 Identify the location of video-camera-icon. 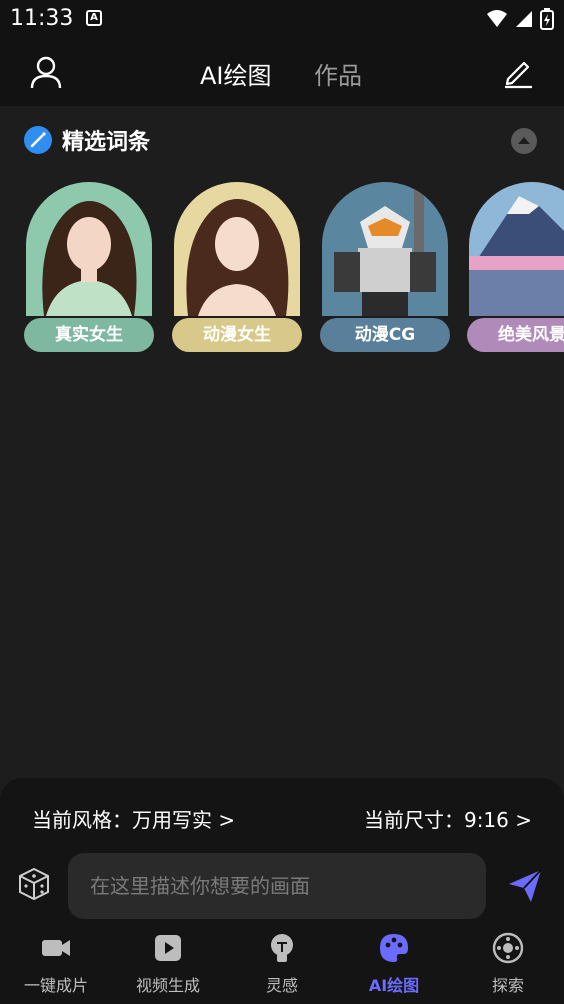
(56, 948).